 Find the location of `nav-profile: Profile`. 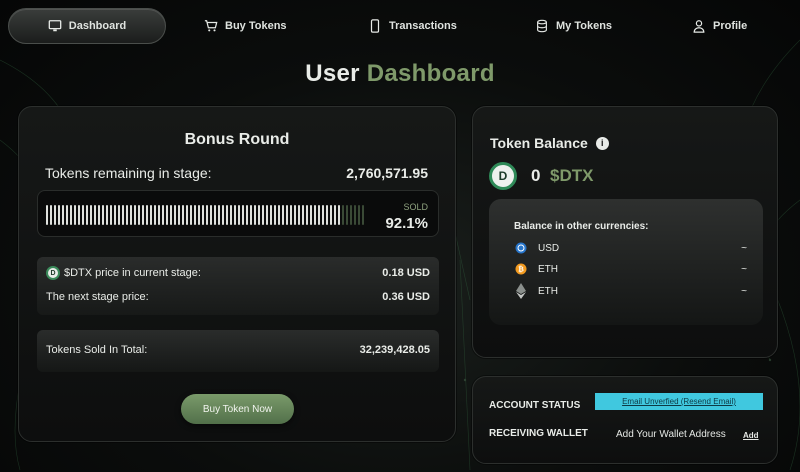

nav-profile: Profile is located at coordinates (719, 26).